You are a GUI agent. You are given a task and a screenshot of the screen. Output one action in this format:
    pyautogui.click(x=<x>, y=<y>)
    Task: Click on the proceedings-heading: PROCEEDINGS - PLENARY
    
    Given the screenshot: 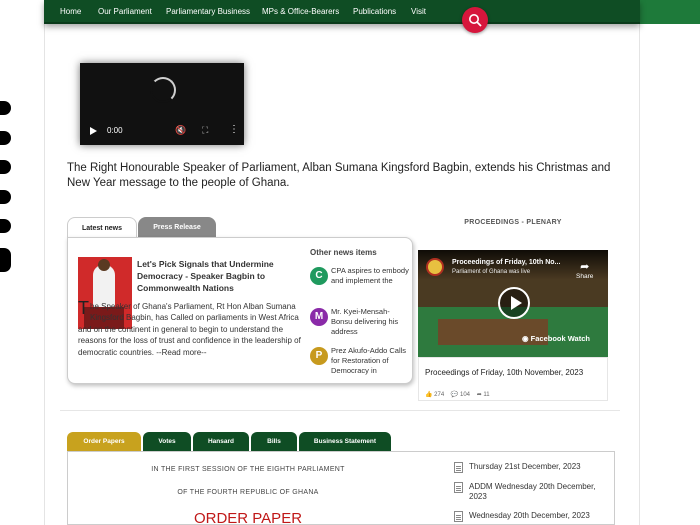 What is the action you would take?
    pyautogui.click(x=513, y=222)
    